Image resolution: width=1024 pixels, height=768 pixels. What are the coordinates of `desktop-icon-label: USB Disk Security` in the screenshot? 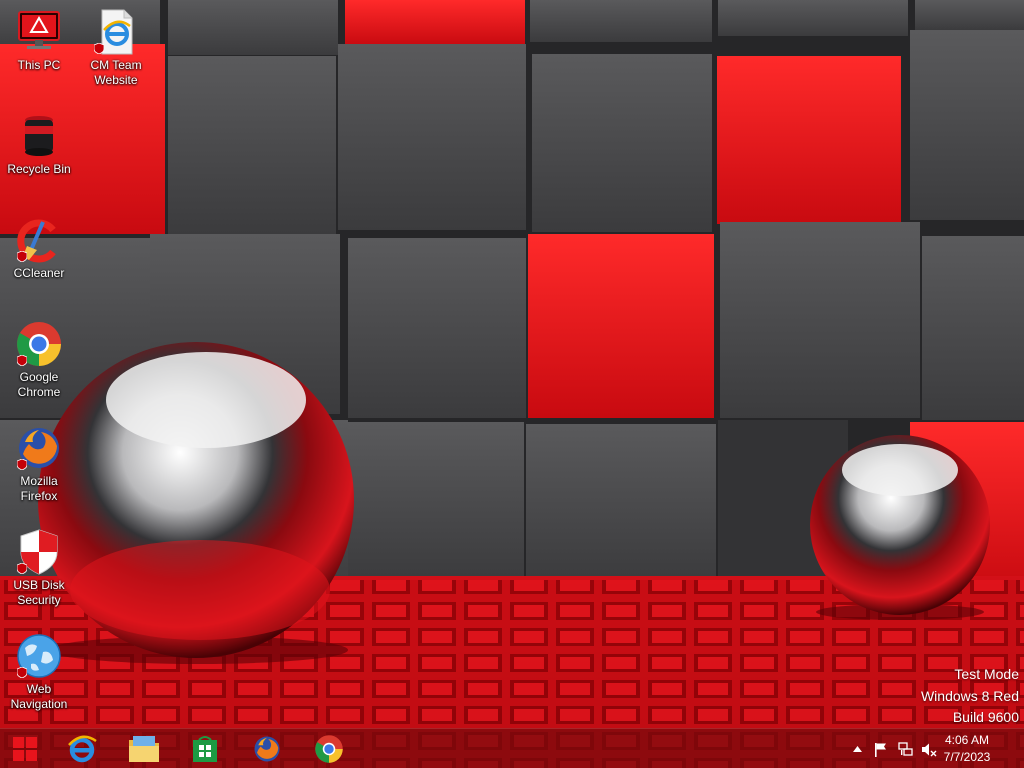 It's located at (39, 592).